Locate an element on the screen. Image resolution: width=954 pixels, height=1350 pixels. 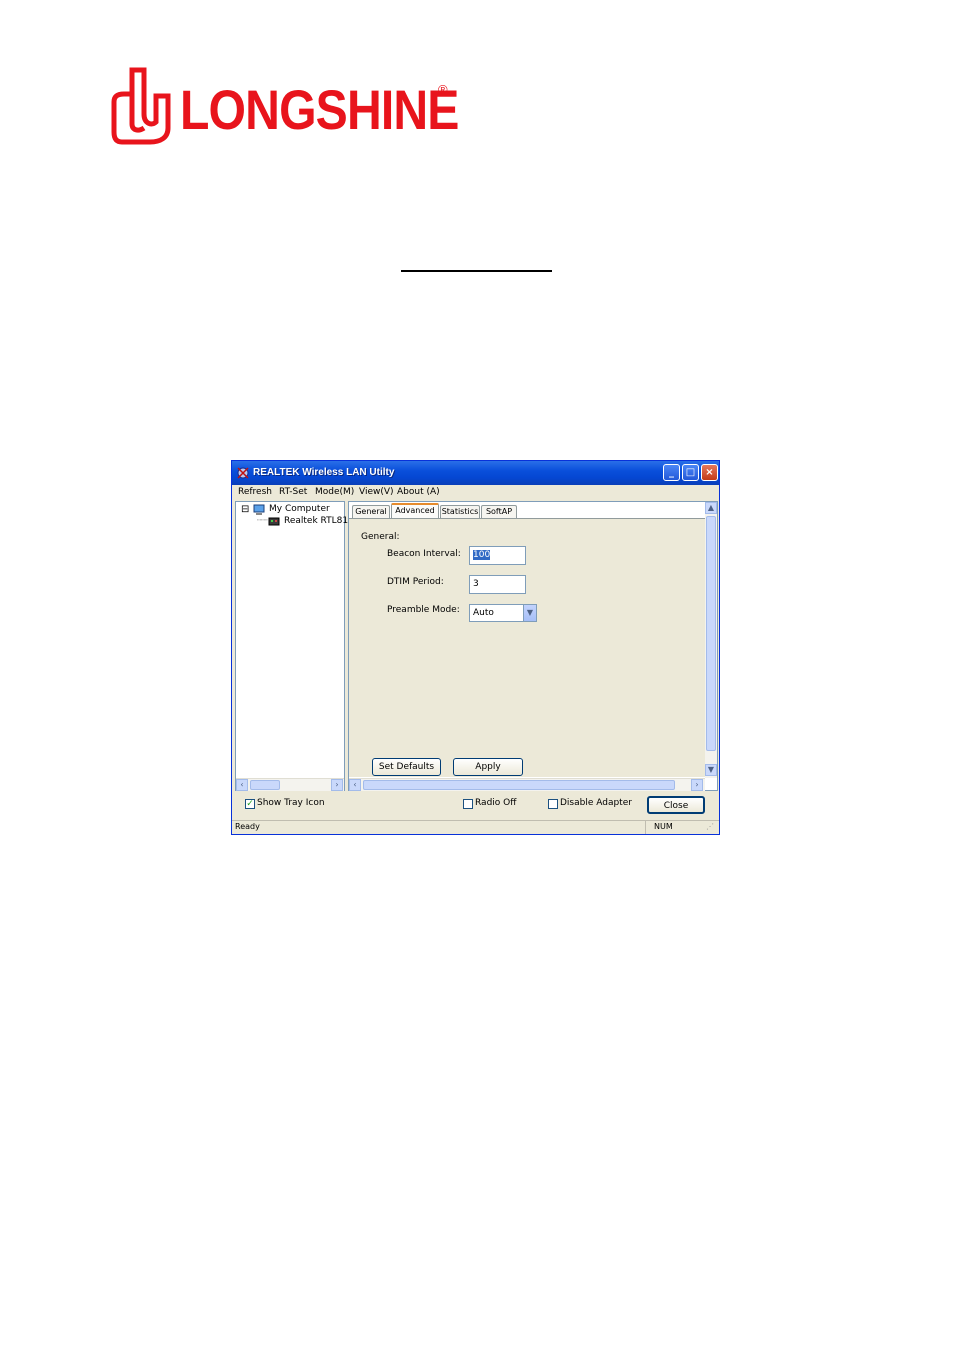
tab-statistics: Statistics is located at coordinates (460, 511).